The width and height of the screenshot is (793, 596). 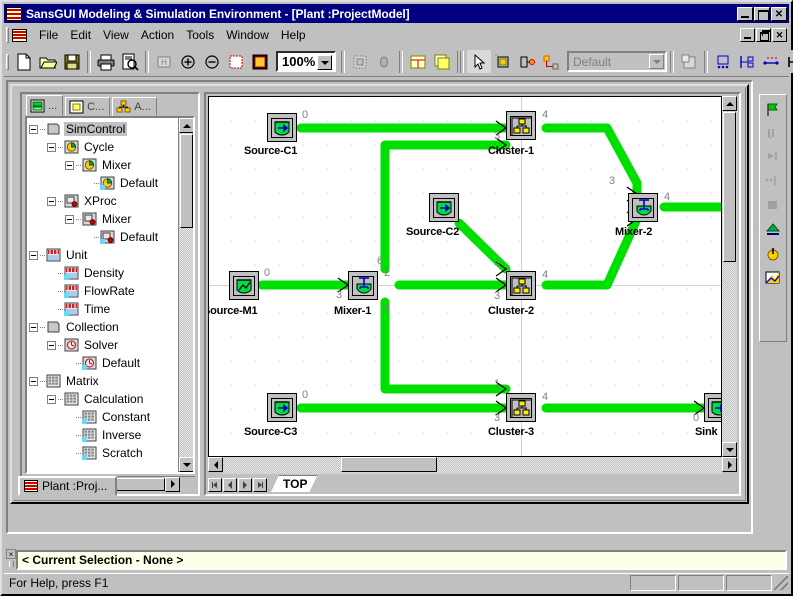 I want to click on tree-scroll-thumb, so click(x=186, y=181).